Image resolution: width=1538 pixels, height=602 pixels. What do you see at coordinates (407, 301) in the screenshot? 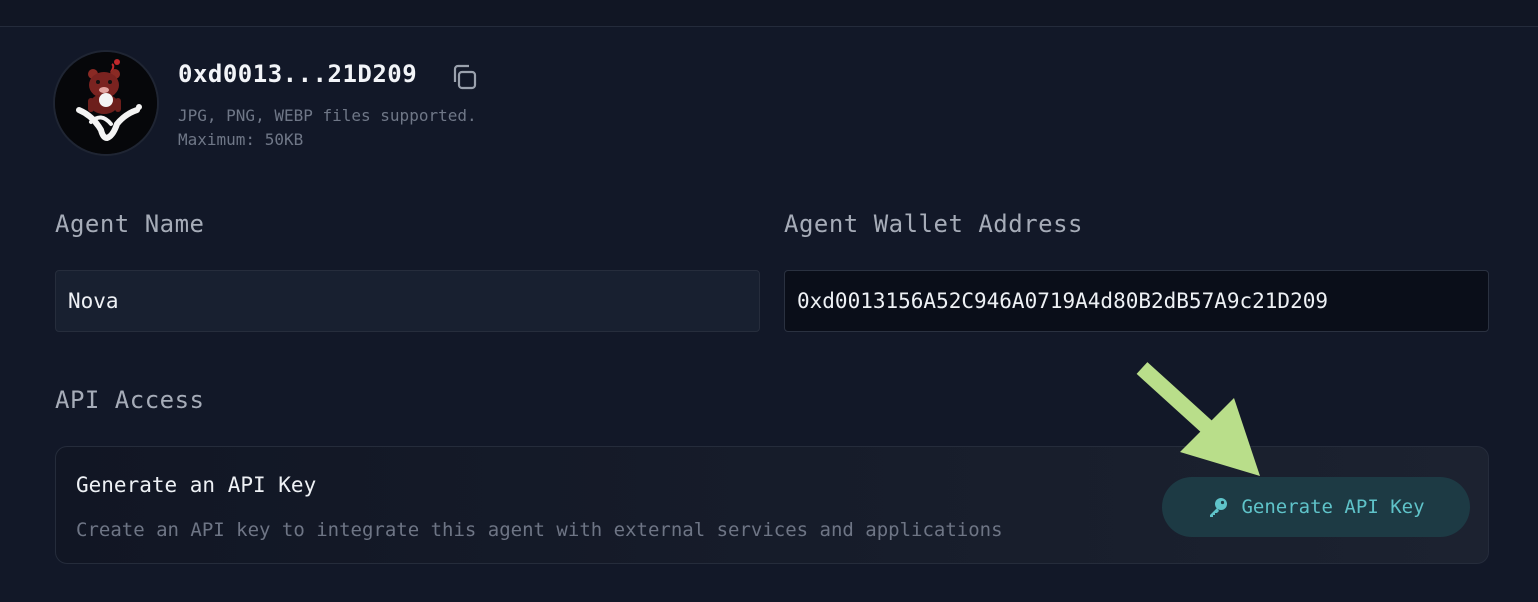
I see `agent-name-input: Nova` at bounding box center [407, 301].